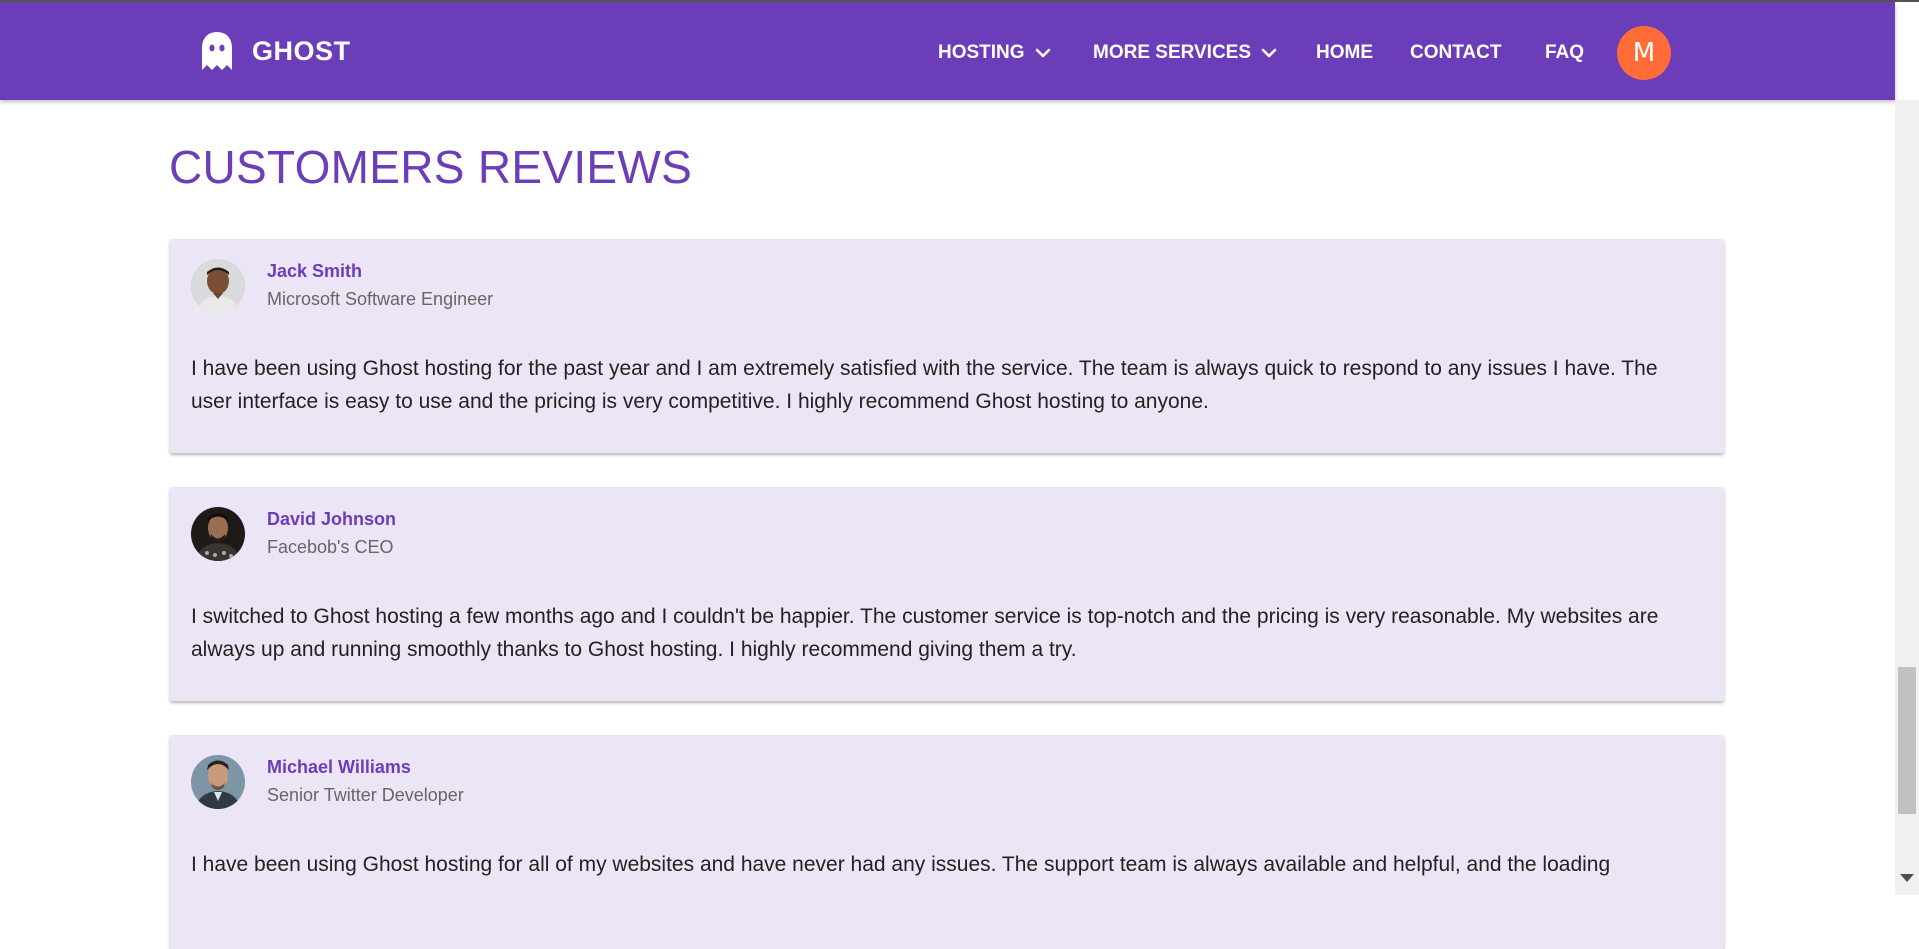 Image resolution: width=1919 pixels, height=949 pixels. I want to click on page-title: CUSTOMERS REVIEWS, so click(431, 167).